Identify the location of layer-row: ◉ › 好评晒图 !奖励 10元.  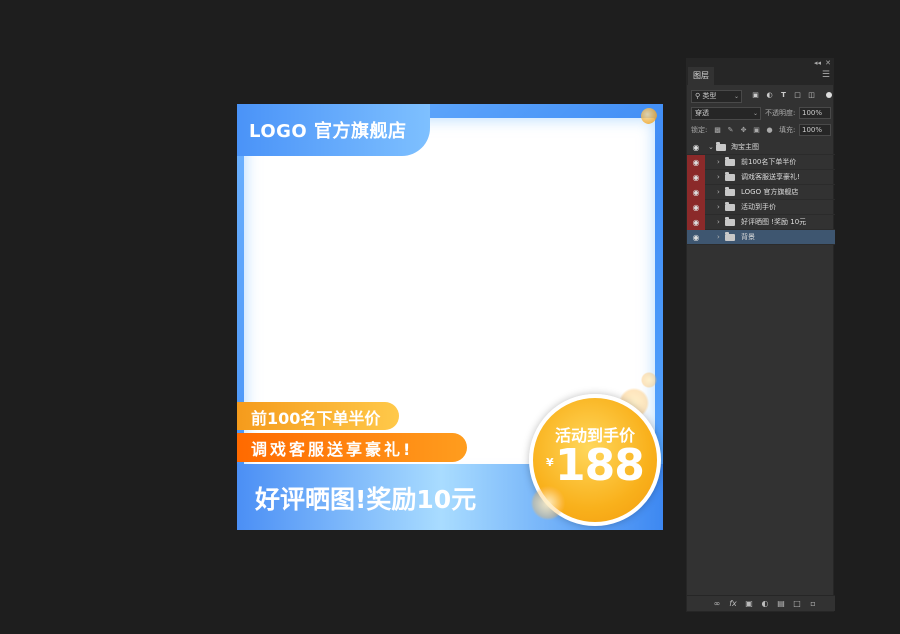
(761, 222).